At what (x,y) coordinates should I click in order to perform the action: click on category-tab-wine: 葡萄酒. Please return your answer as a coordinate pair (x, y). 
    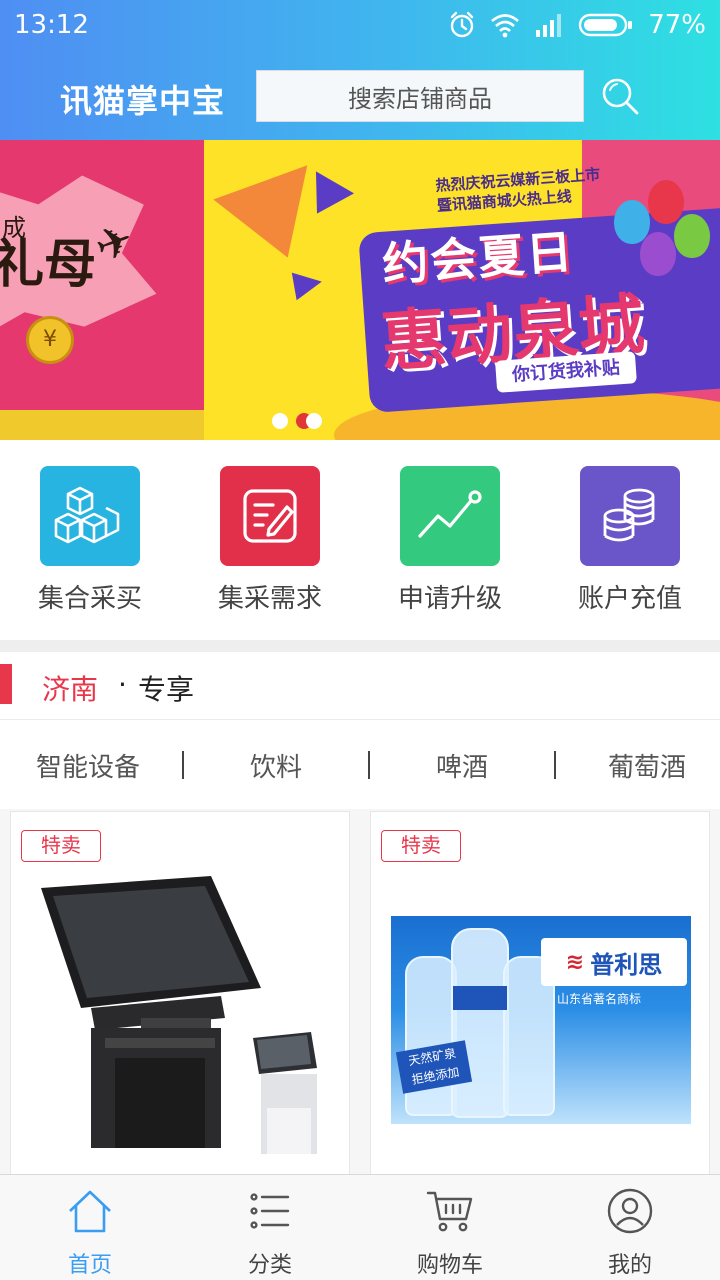
    Looking at the image, I should click on (647, 765).